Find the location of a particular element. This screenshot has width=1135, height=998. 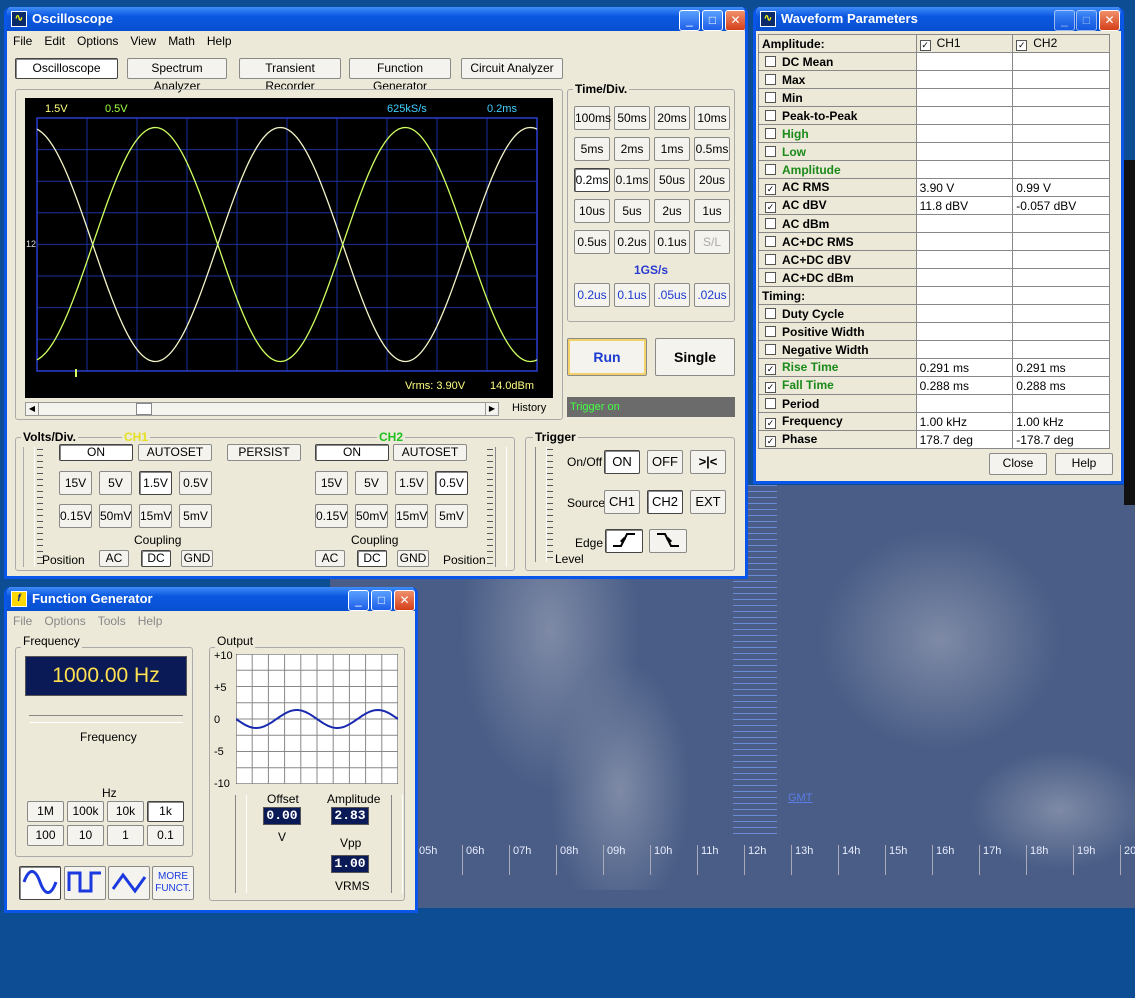

ch2-dc-button: DC is located at coordinates (372, 558).